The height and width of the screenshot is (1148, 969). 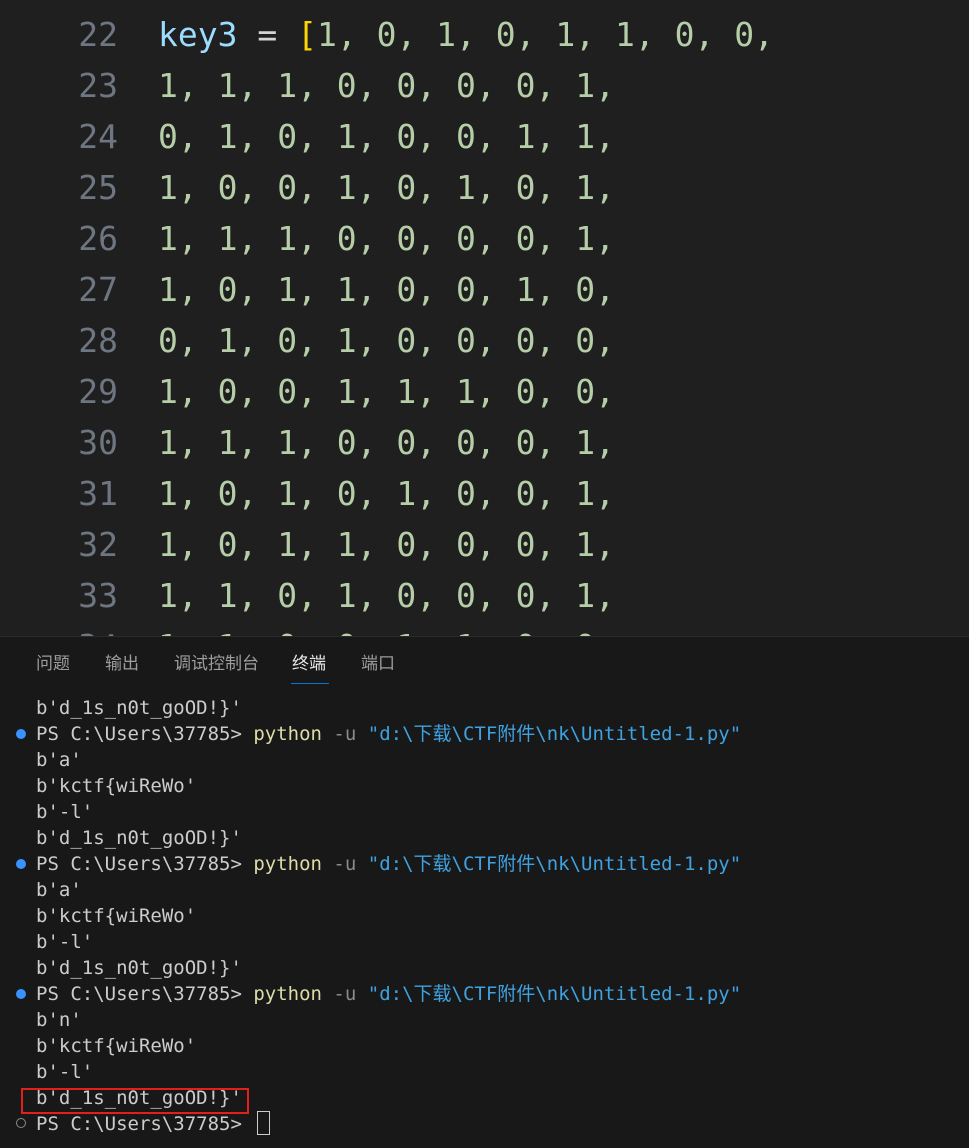 I want to click on terminal-output-line: b'n', so click(x=59, y=1020).